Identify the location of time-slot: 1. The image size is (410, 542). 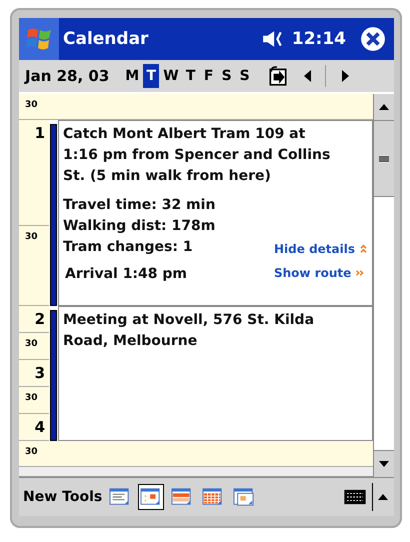
(34, 173).